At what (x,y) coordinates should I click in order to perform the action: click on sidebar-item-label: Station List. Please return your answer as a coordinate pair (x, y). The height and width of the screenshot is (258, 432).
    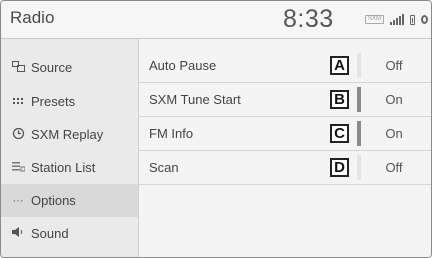
    Looking at the image, I should click on (63, 167).